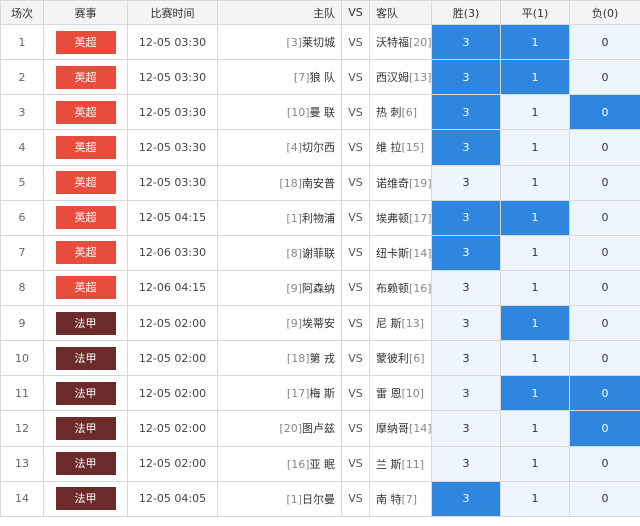 The width and height of the screenshot is (640, 526). I want to click on home-rank: [7], so click(301, 78).